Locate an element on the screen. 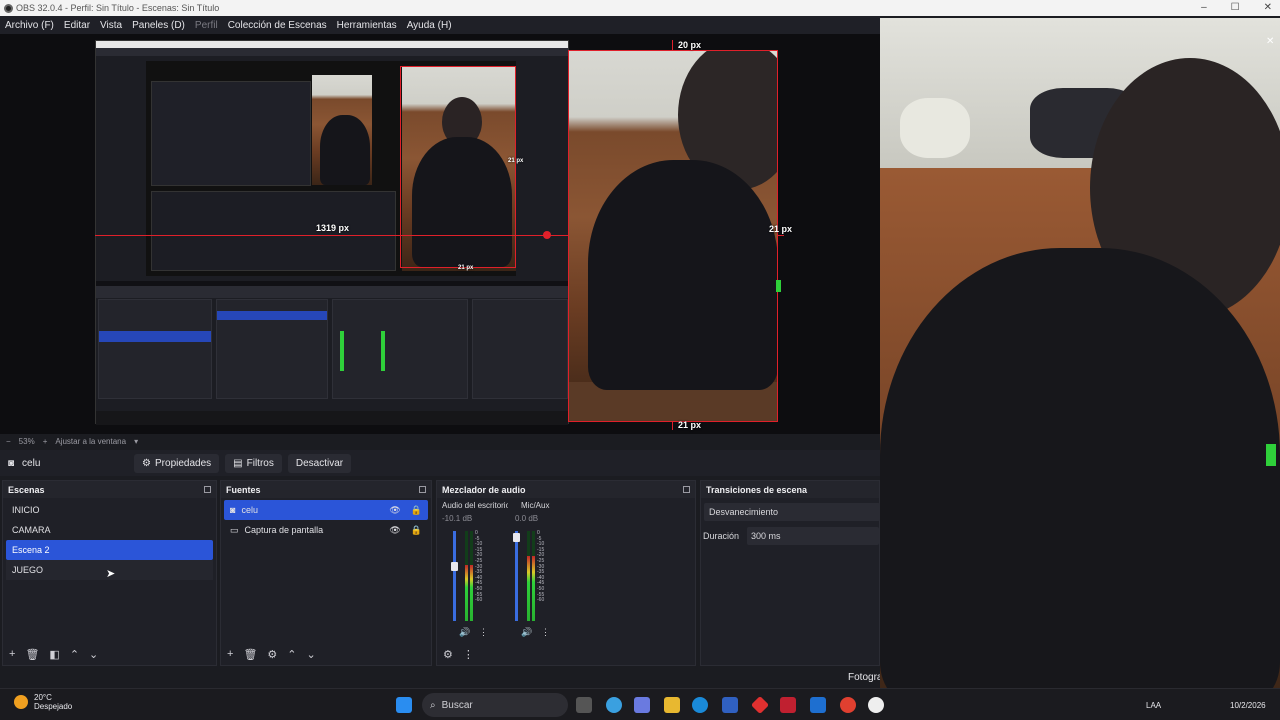  source-item-captura: ▭ Captura de pantalla 👁 🔒 is located at coordinates (326, 530).